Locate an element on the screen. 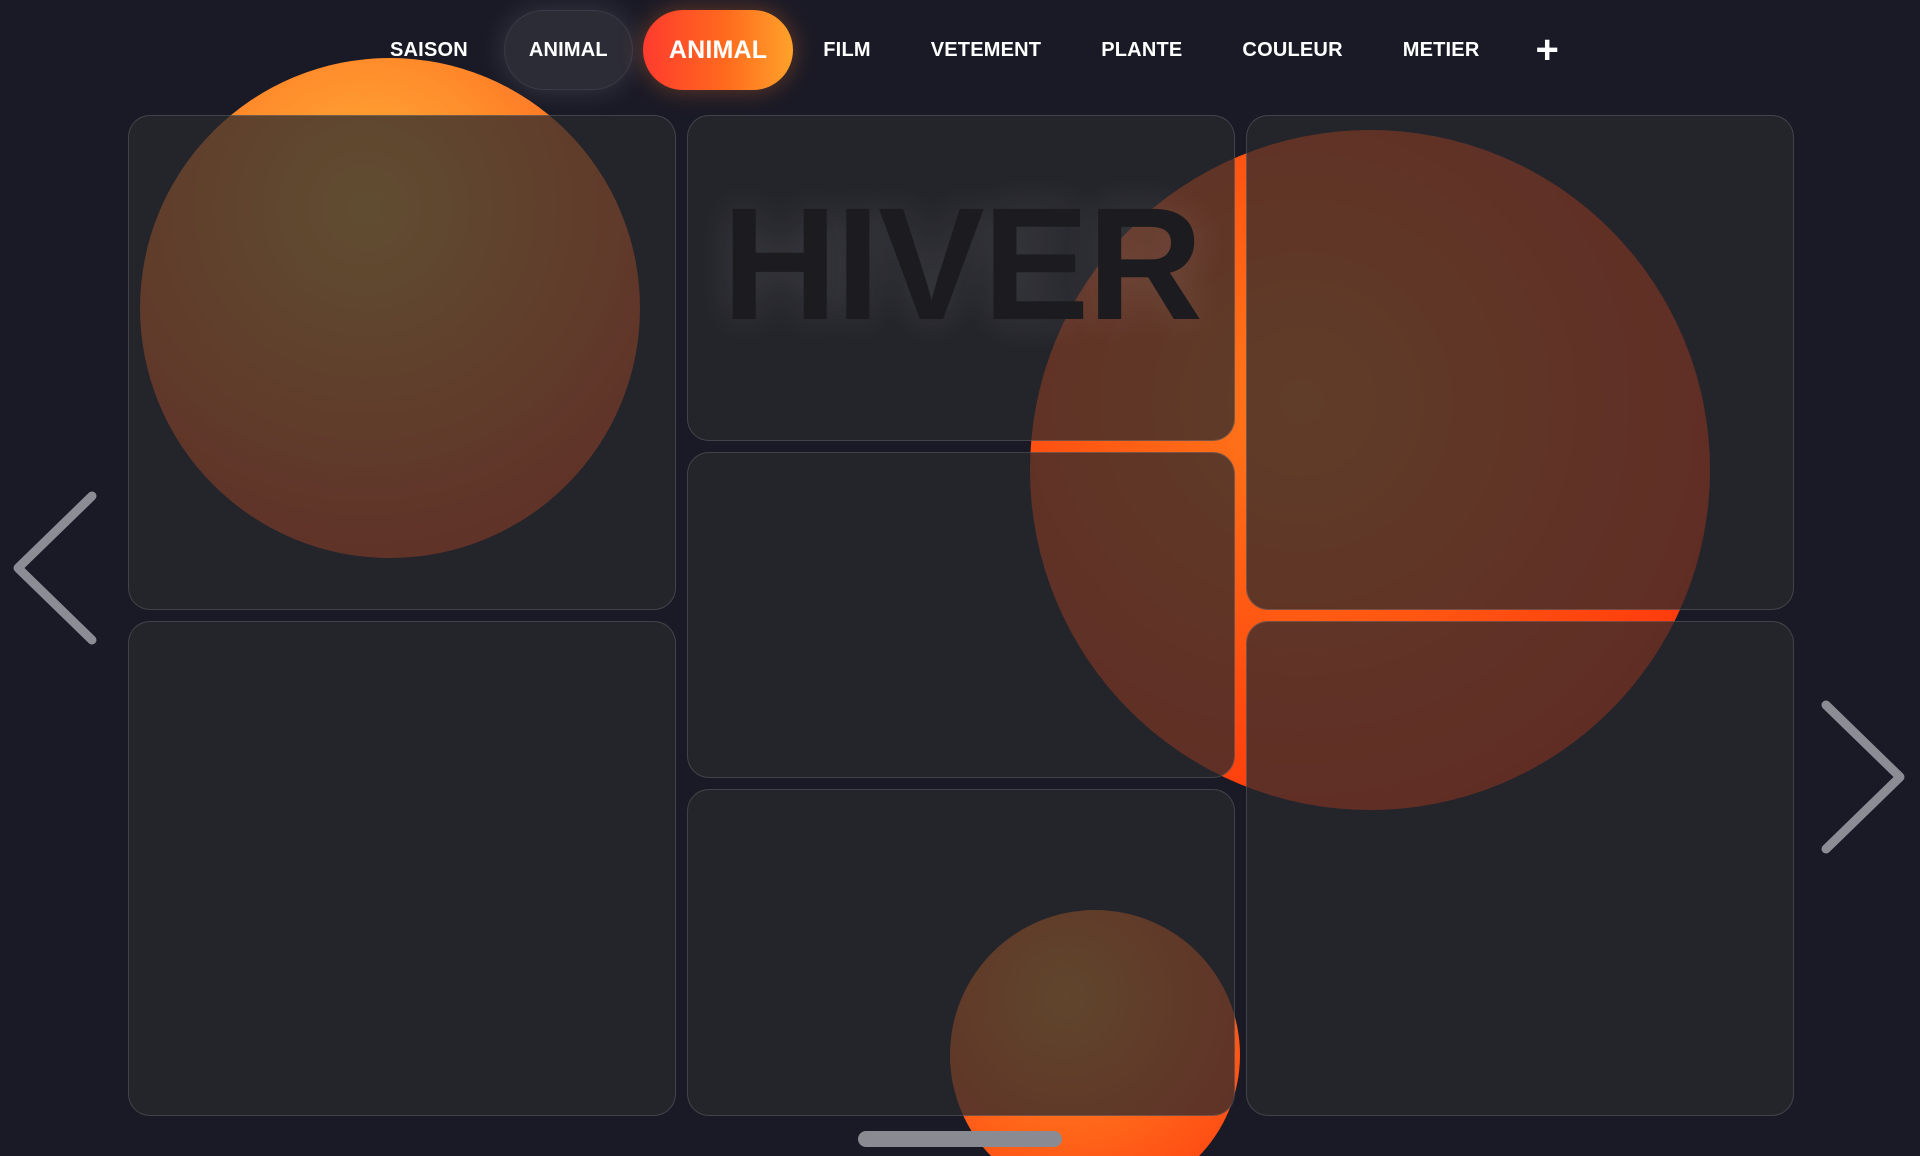 Image resolution: width=1920 pixels, height=1156 pixels. add-category-button: + is located at coordinates (1546, 50).